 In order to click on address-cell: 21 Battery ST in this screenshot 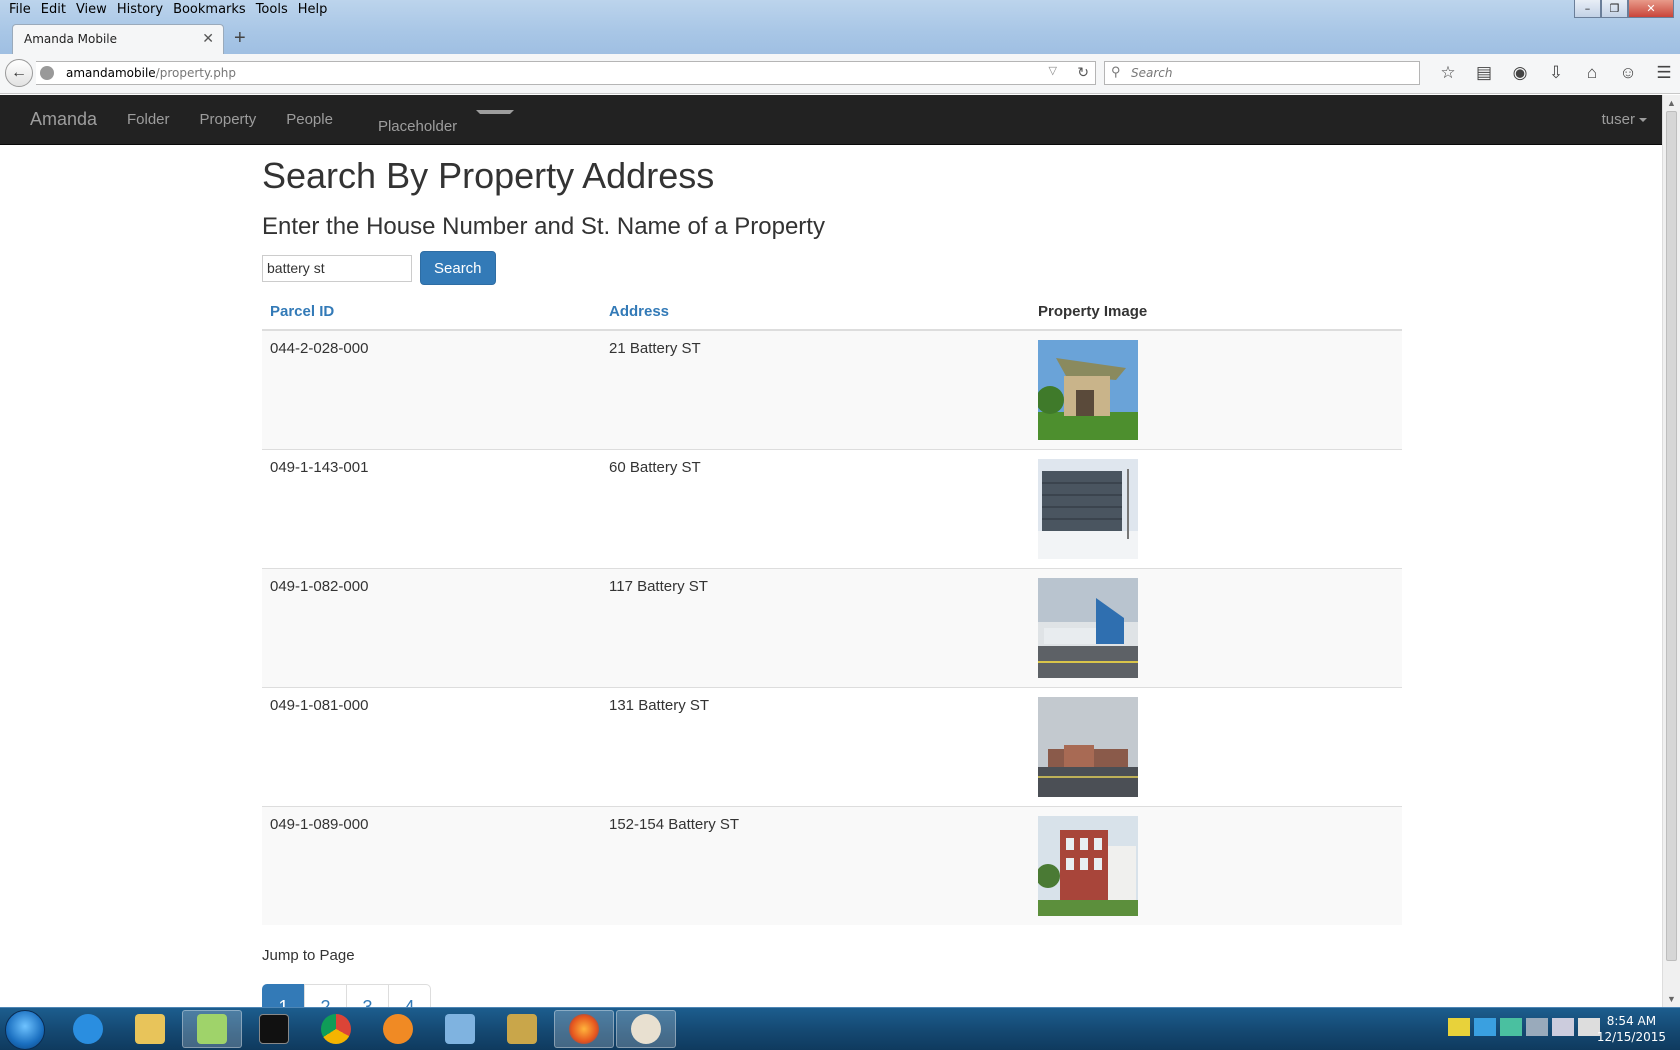, I will do `click(815, 389)`.